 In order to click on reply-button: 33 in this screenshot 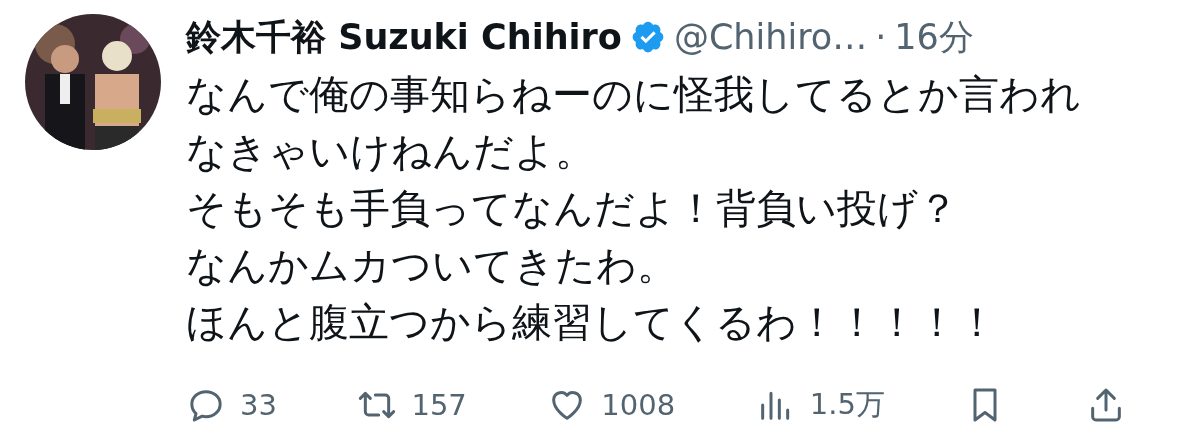, I will do `click(231, 405)`.